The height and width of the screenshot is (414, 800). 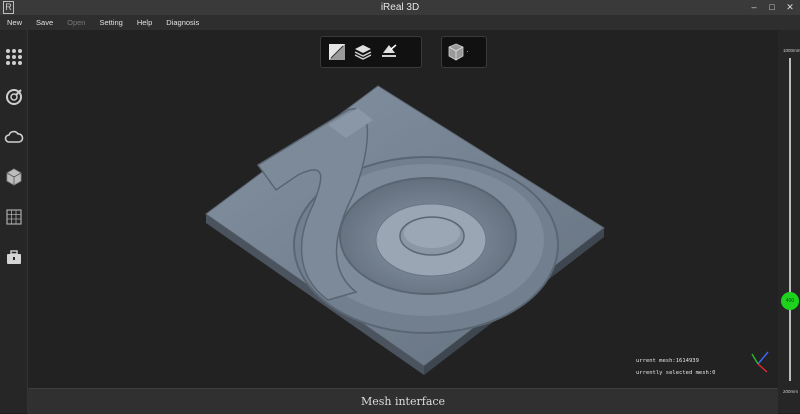 What do you see at coordinates (182, 22) in the screenshot?
I see `menu-diagnosis: Diagnosis` at bounding box center [182, 22].